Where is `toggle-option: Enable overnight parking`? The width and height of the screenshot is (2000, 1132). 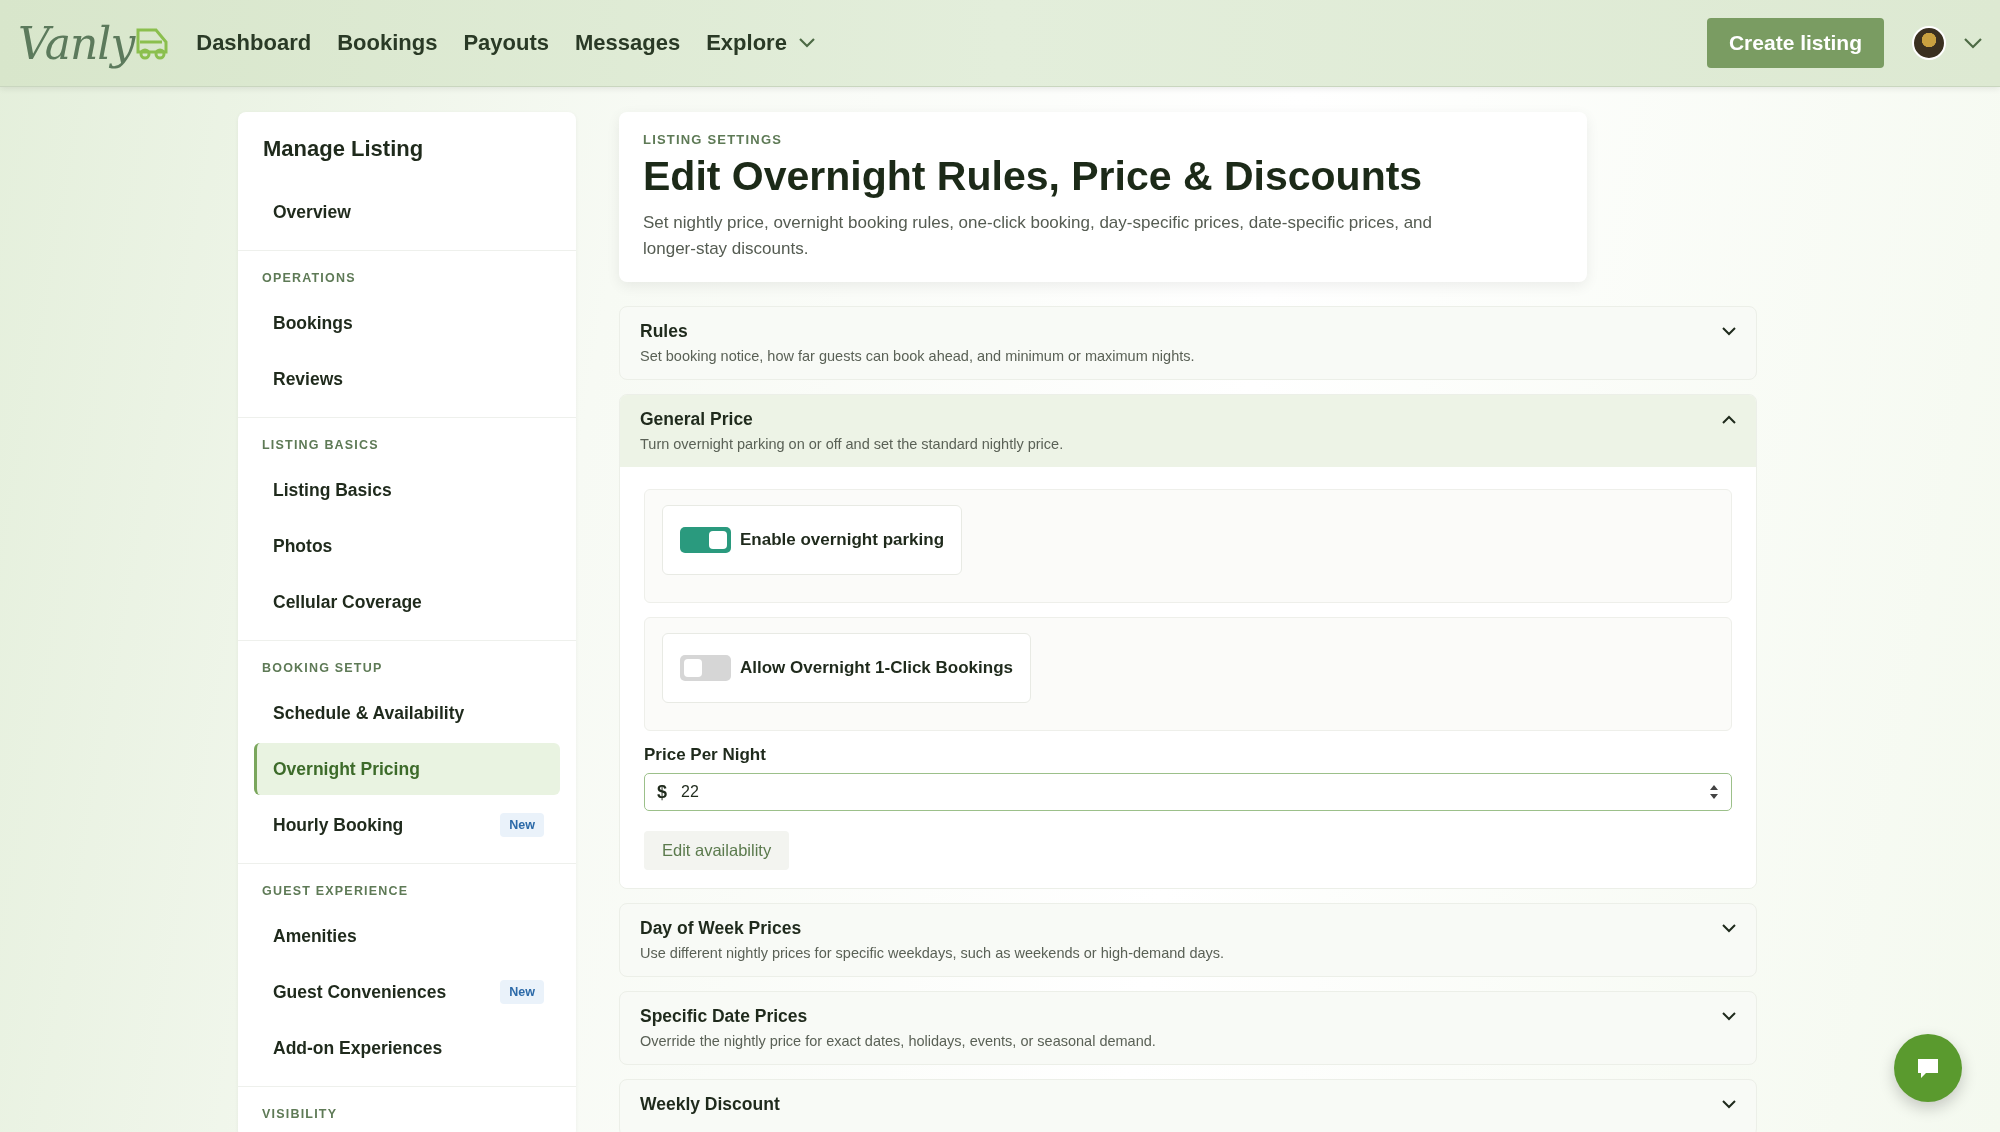
toggle-option: Enable overnight parking is located at coordinates (812, 540).